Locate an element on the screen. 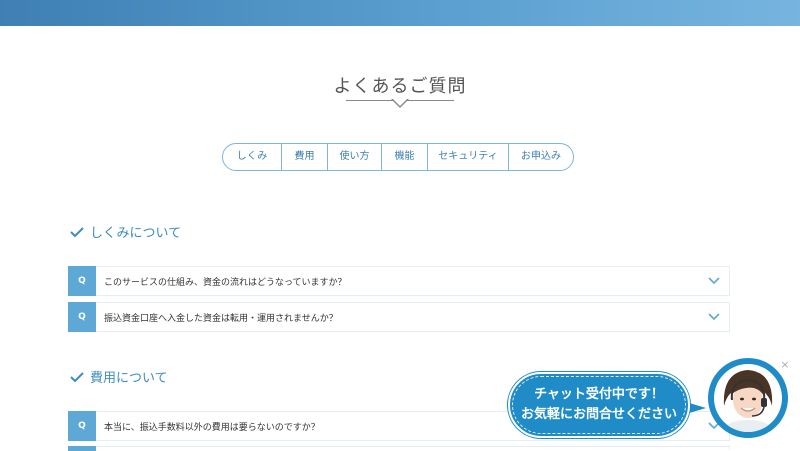  section-heading-shikumi: しくみについて is located at coordinates (124, 231).